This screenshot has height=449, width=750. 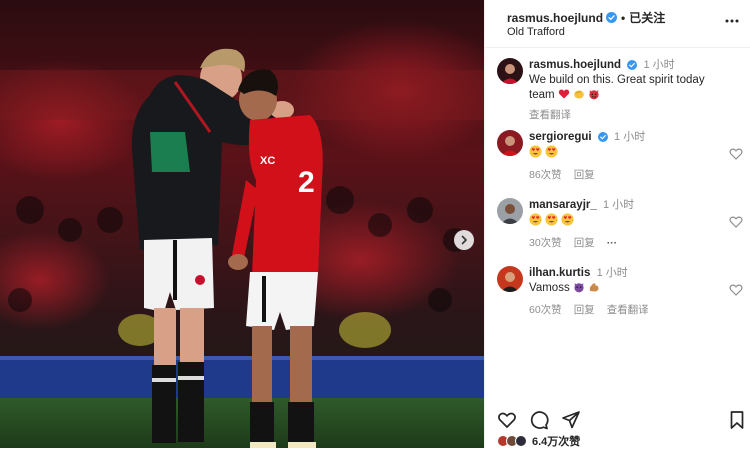 What do you see at coordinates (647, 17) in the screenshot?
I see `follow-status-button: 已关注` at bounding box center [647, 17].